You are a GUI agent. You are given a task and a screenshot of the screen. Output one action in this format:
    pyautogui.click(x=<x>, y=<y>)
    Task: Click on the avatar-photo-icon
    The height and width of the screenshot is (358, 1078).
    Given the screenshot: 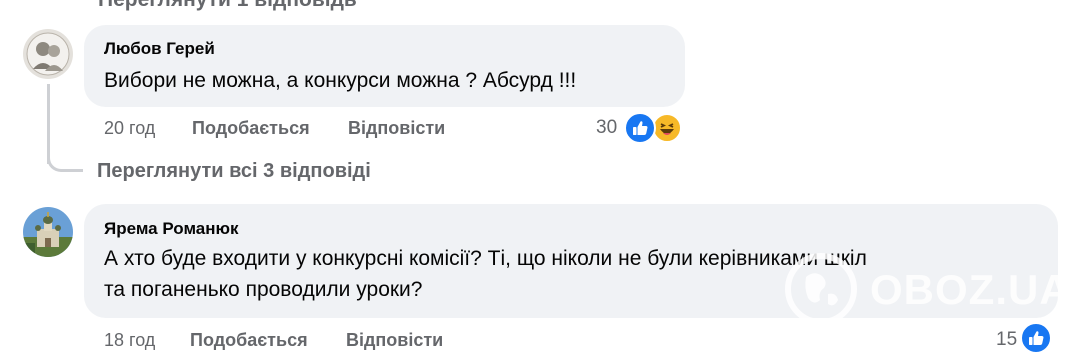 What is the action you would take?
    pyautogui.click(x=48, y=54)
    